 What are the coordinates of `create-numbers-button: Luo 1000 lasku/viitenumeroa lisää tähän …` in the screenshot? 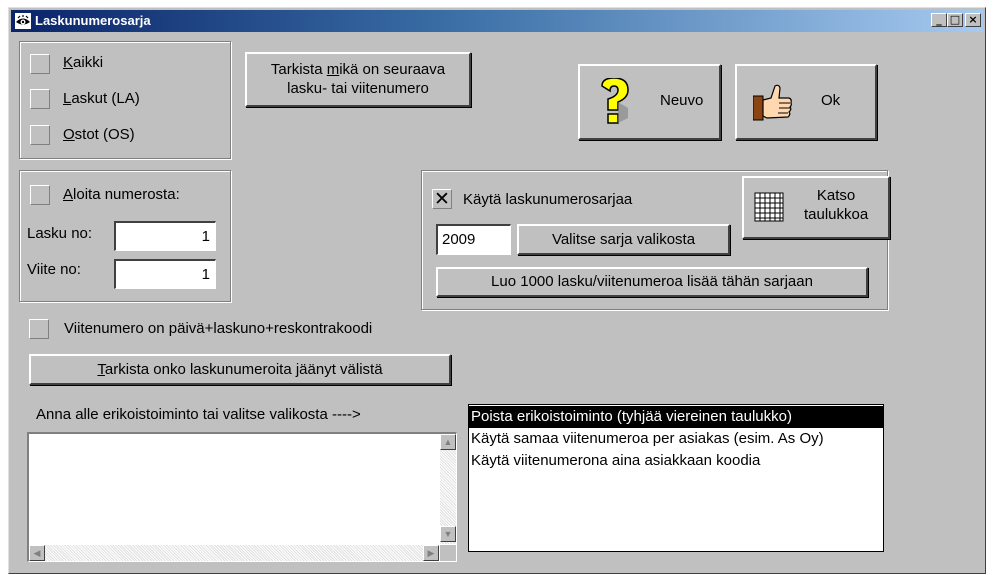 It's located at (652, 282).